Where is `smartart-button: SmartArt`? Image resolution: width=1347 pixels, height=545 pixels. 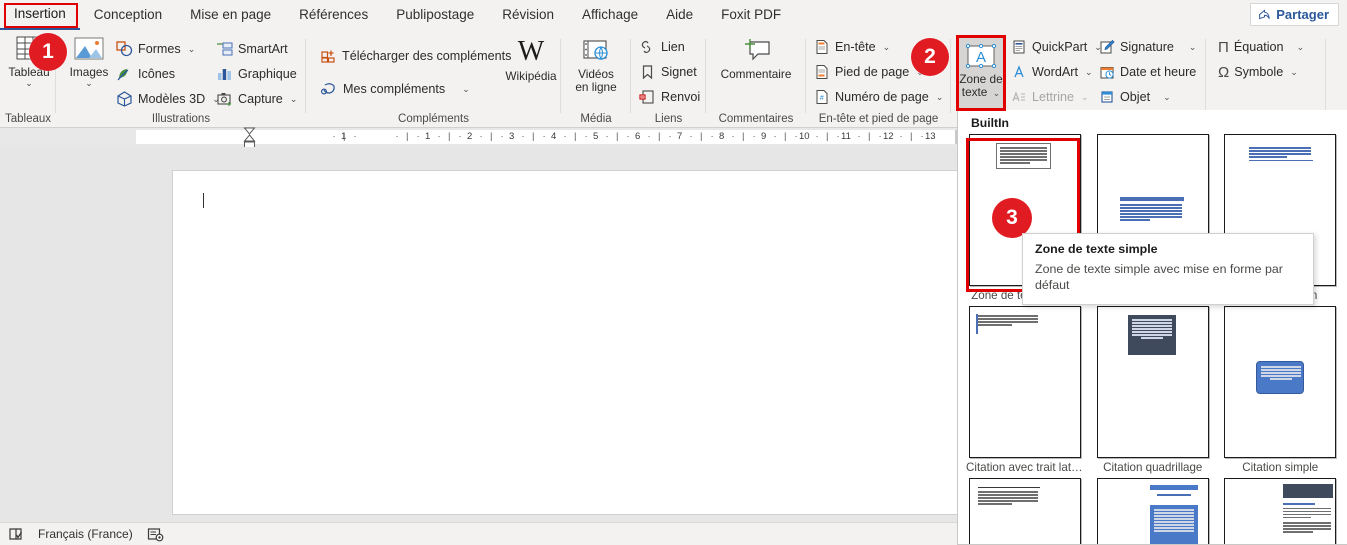
smartart-button: SmartArt is located at coordinates (252, 49).